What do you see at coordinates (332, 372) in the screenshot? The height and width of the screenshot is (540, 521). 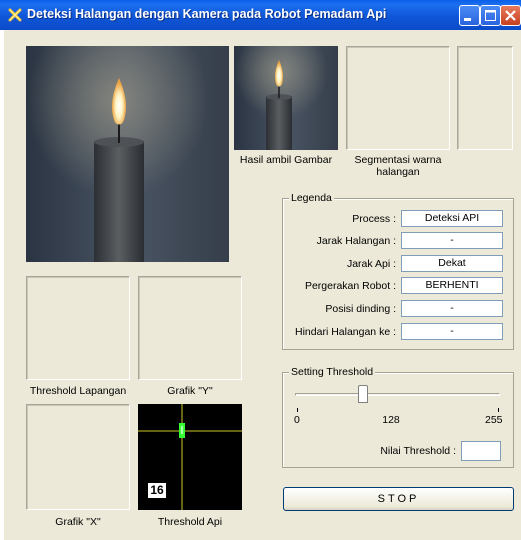 I see `threshold-title: Setting Threshold` at bounding box center [332, 372].